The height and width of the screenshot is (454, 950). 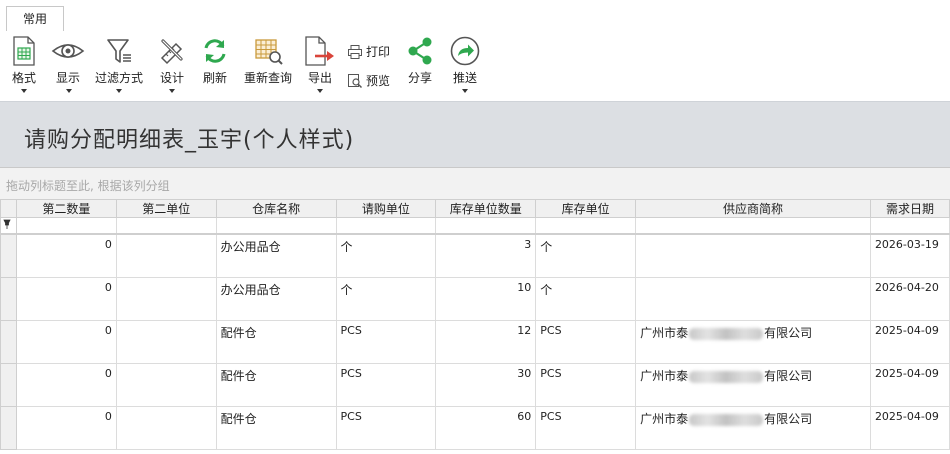 What do you see at coordinates (753, 208) in the screenshot?
I see `column-header-supplier: 供应商简称` at bounding box center [753, 208].